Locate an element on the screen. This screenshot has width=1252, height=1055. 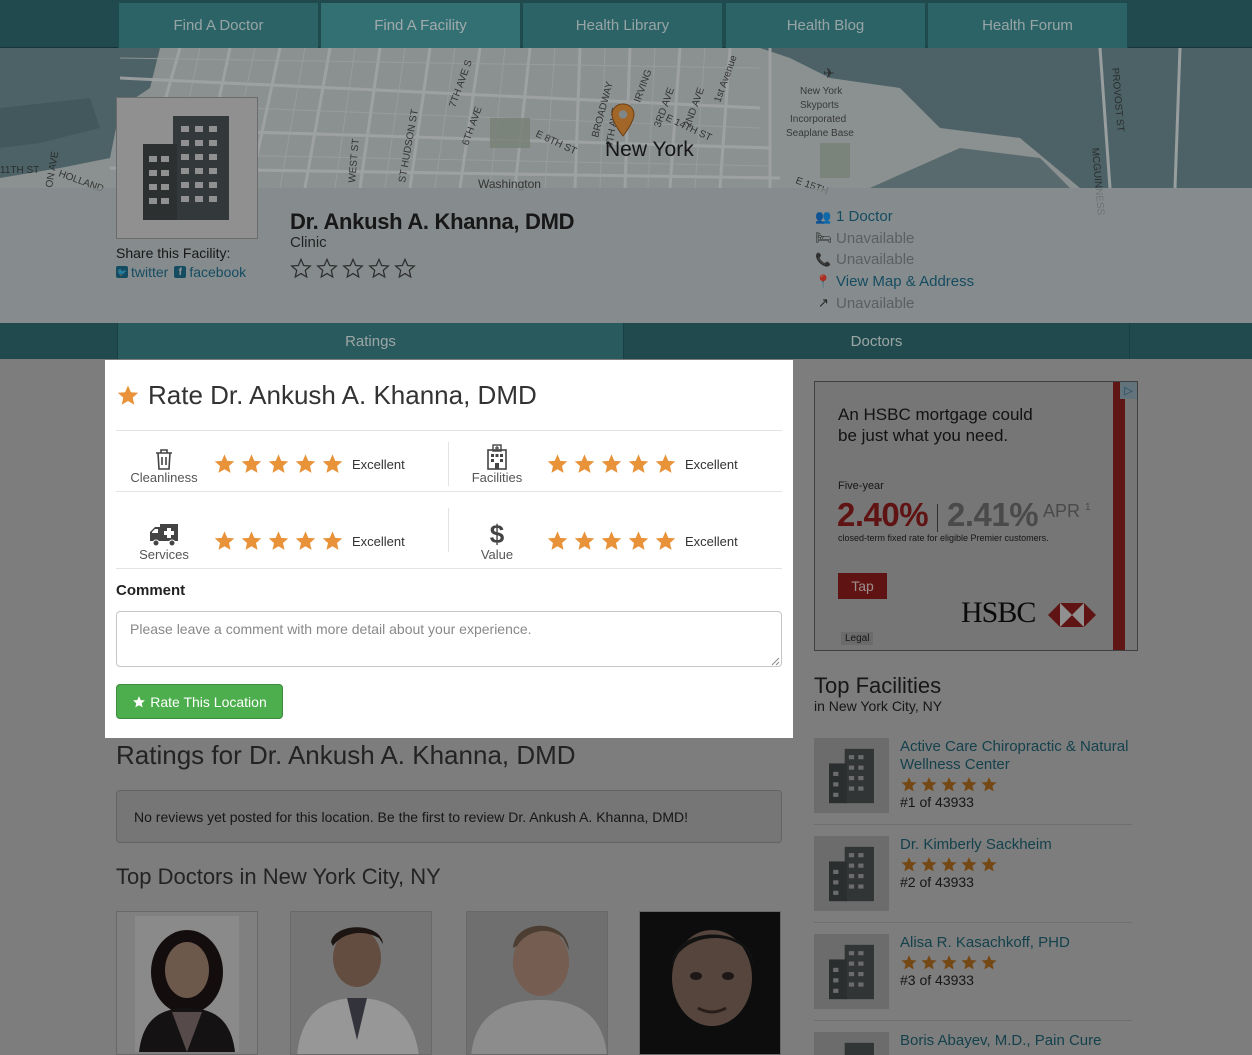
facebook-icon: f is located at coordinates (180, 272).